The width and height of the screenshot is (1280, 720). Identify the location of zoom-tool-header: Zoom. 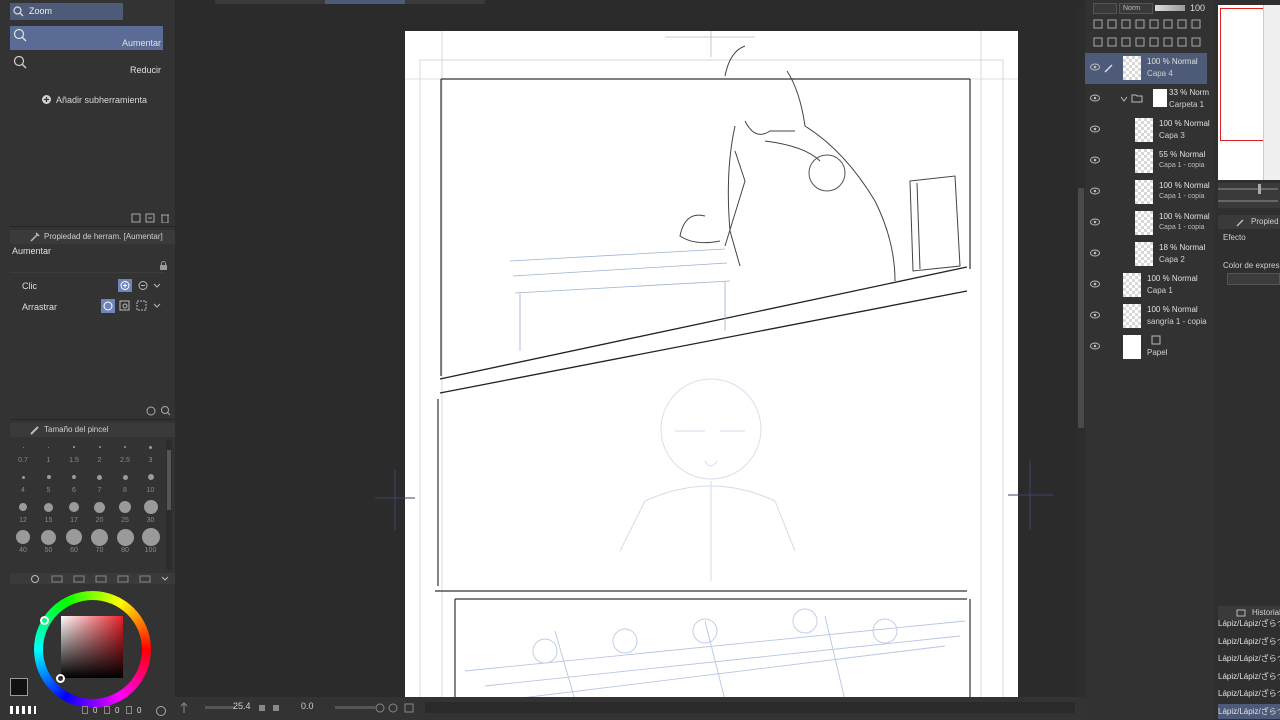
(66, 11).